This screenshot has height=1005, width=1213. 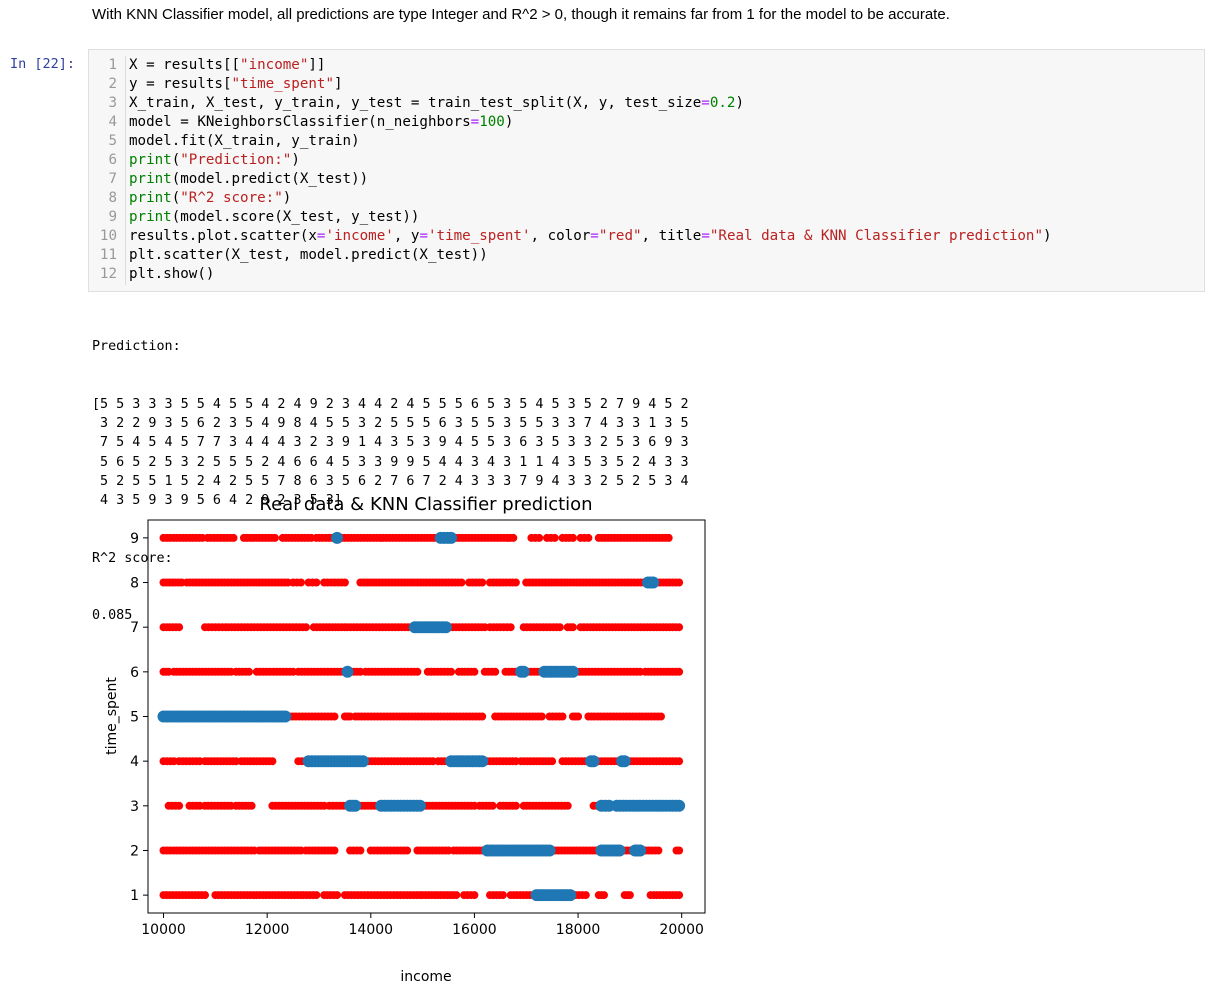 What do you see at coordinates (172, 274) in the screenshot?
I see `code-text: plt.show()` at bounding box center [172, 274].